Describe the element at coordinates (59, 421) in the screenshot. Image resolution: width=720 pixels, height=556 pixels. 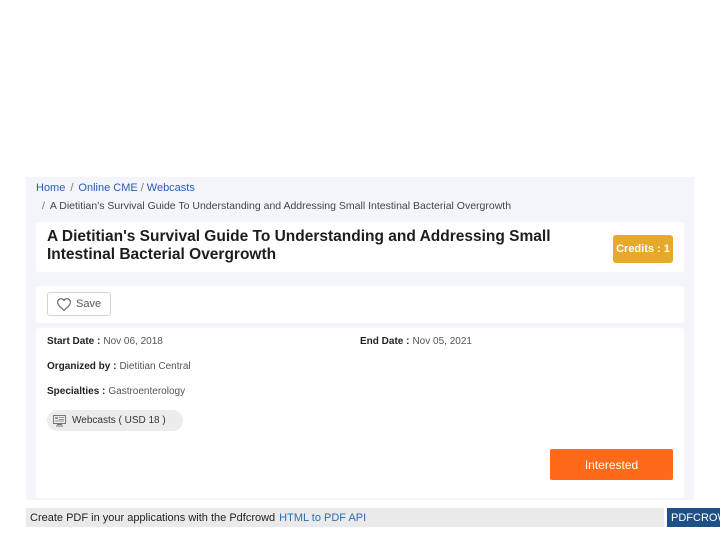
I see `webcast-icon` at that location.